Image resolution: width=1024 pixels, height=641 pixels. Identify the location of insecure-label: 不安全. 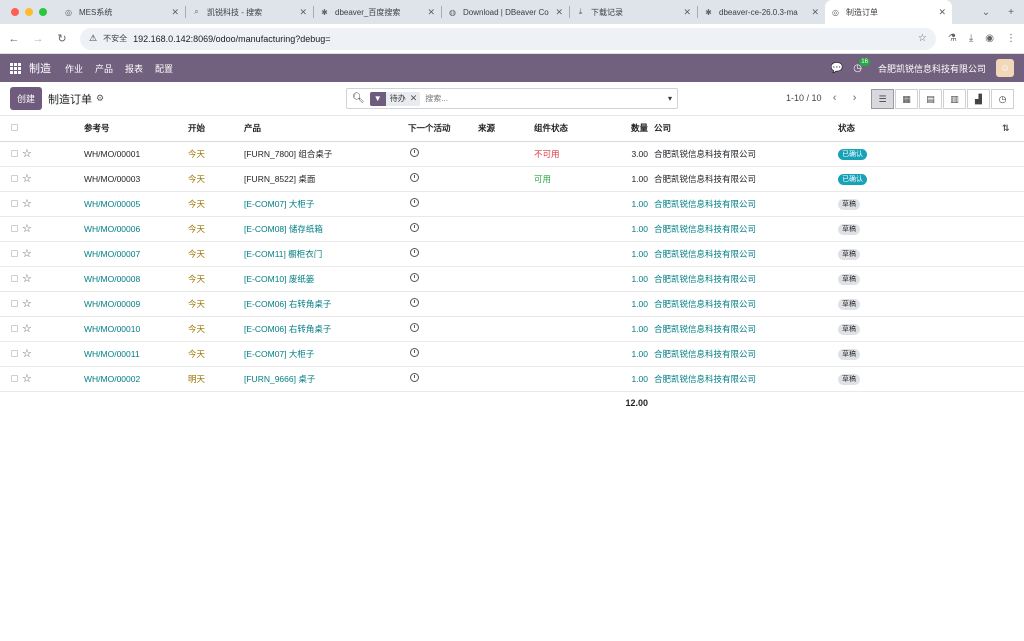
(115, 38).